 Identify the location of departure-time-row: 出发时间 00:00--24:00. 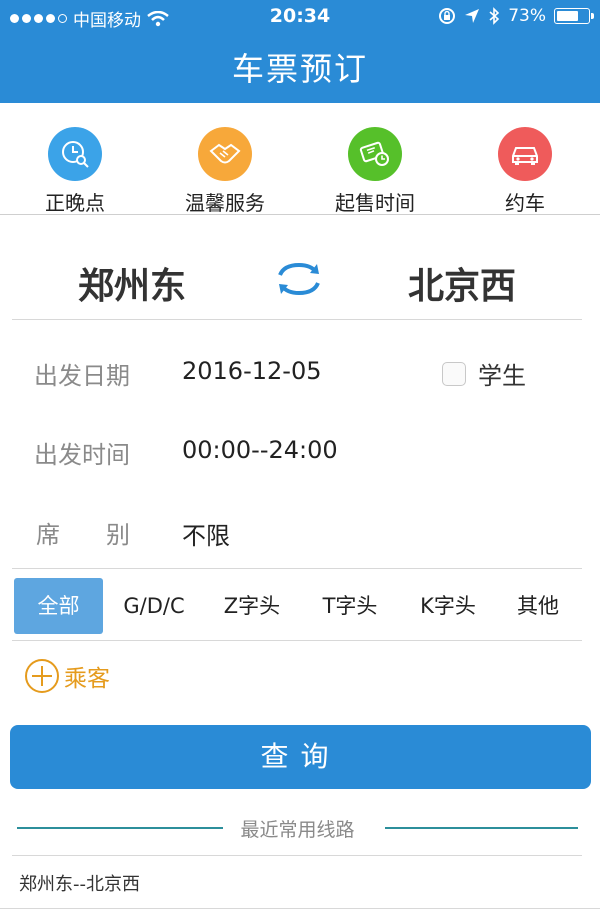
(297, 448).